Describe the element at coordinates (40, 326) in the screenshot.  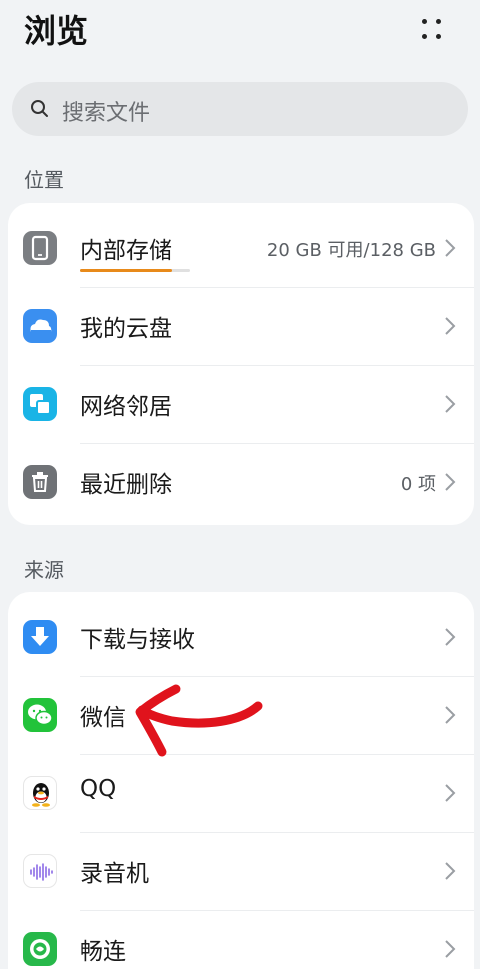
I see `cloud-drive-icon` at that location.